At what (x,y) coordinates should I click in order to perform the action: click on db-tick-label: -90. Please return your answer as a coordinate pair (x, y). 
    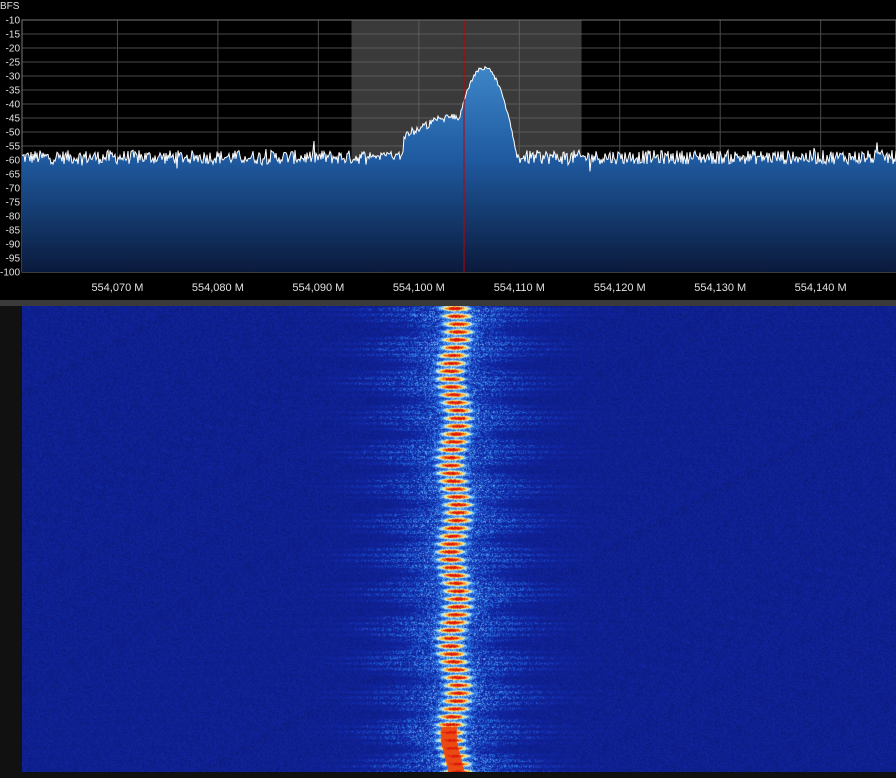
    Looking at the image, I should click on (13, 245).